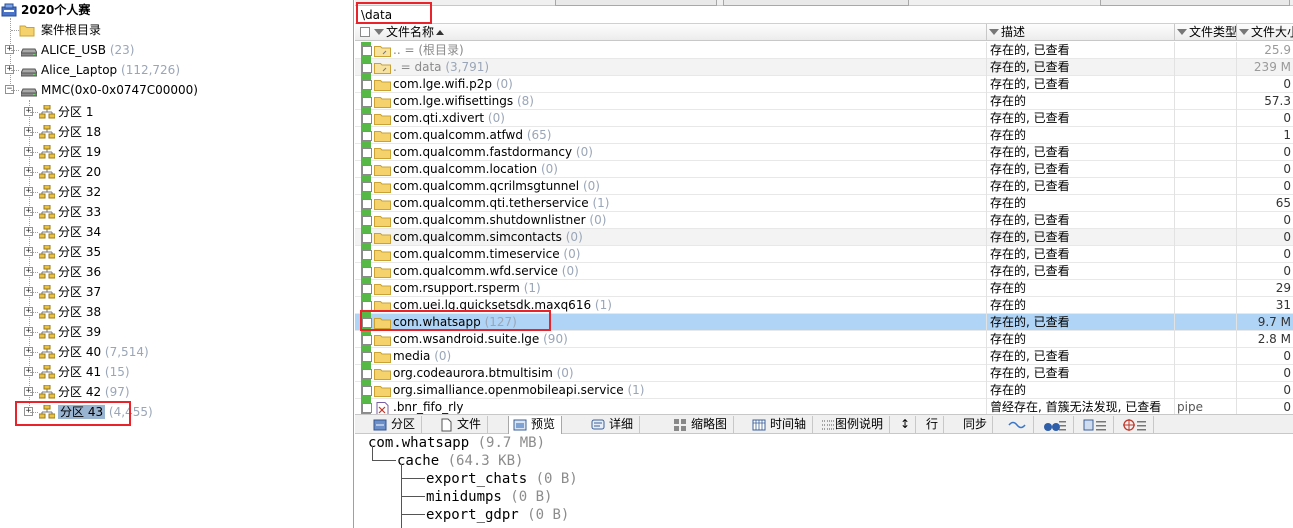 The width and height of the screenshot is (1293, 528). Describe the element at coordinates (781, 425) in the screenshot. I see `tab-timeline: 时间轴` at that location.